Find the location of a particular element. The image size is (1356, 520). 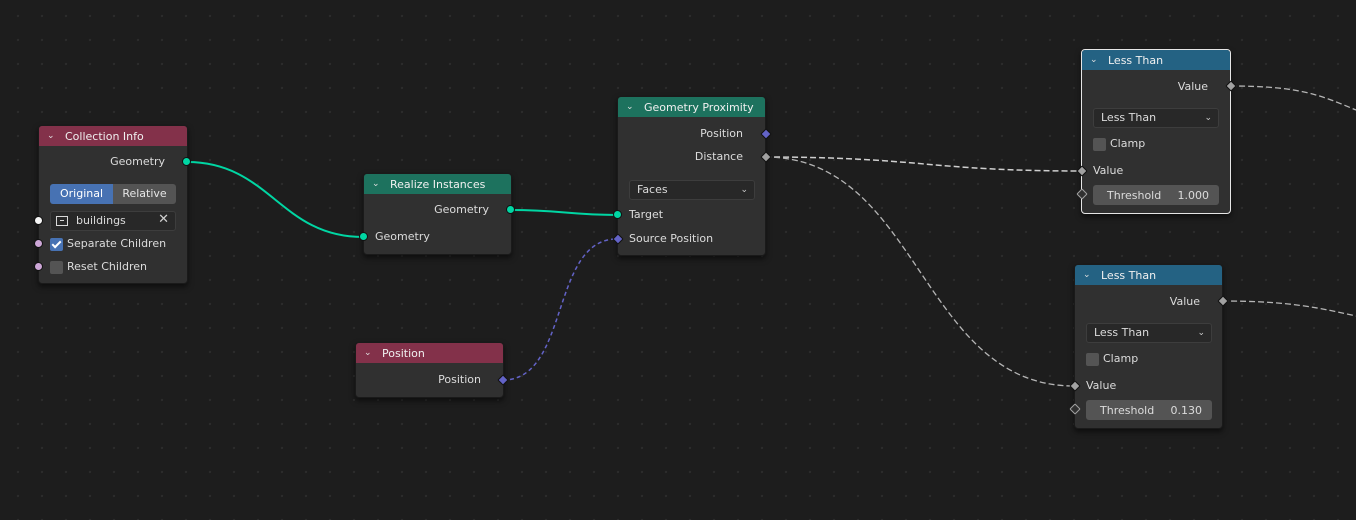

collection-value: buildings is located at coordinates (101, 220).